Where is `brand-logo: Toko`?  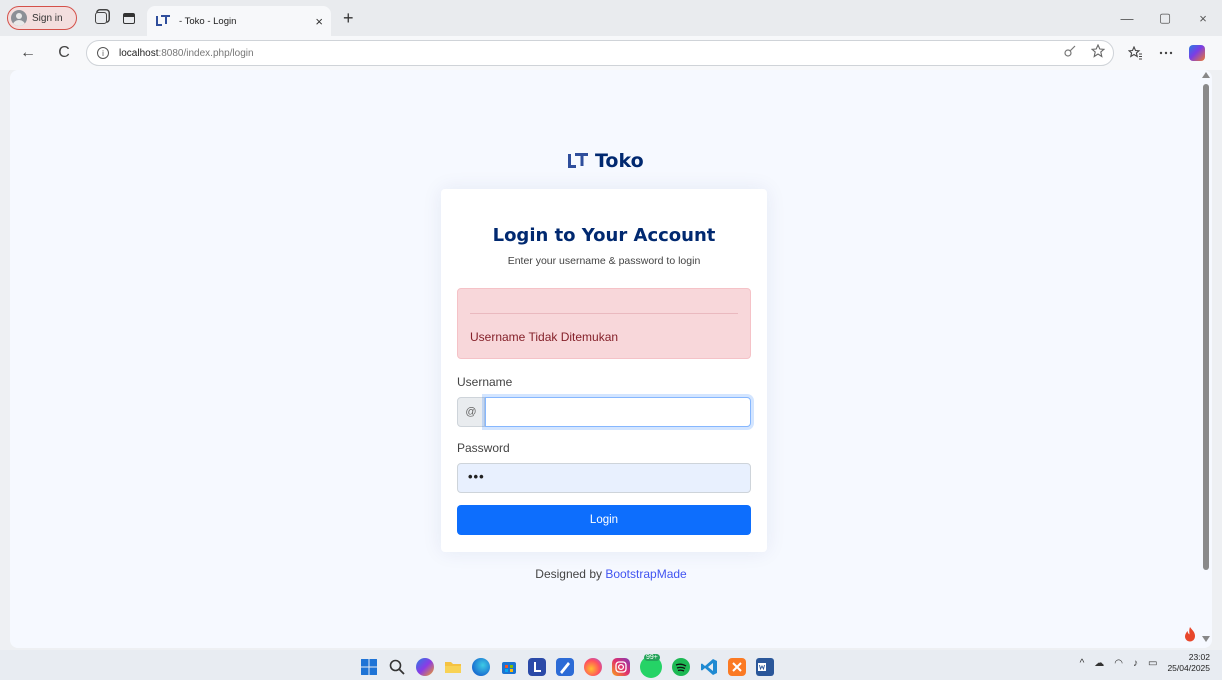 brand-logo: Toko is located at coordinates (605, 161).